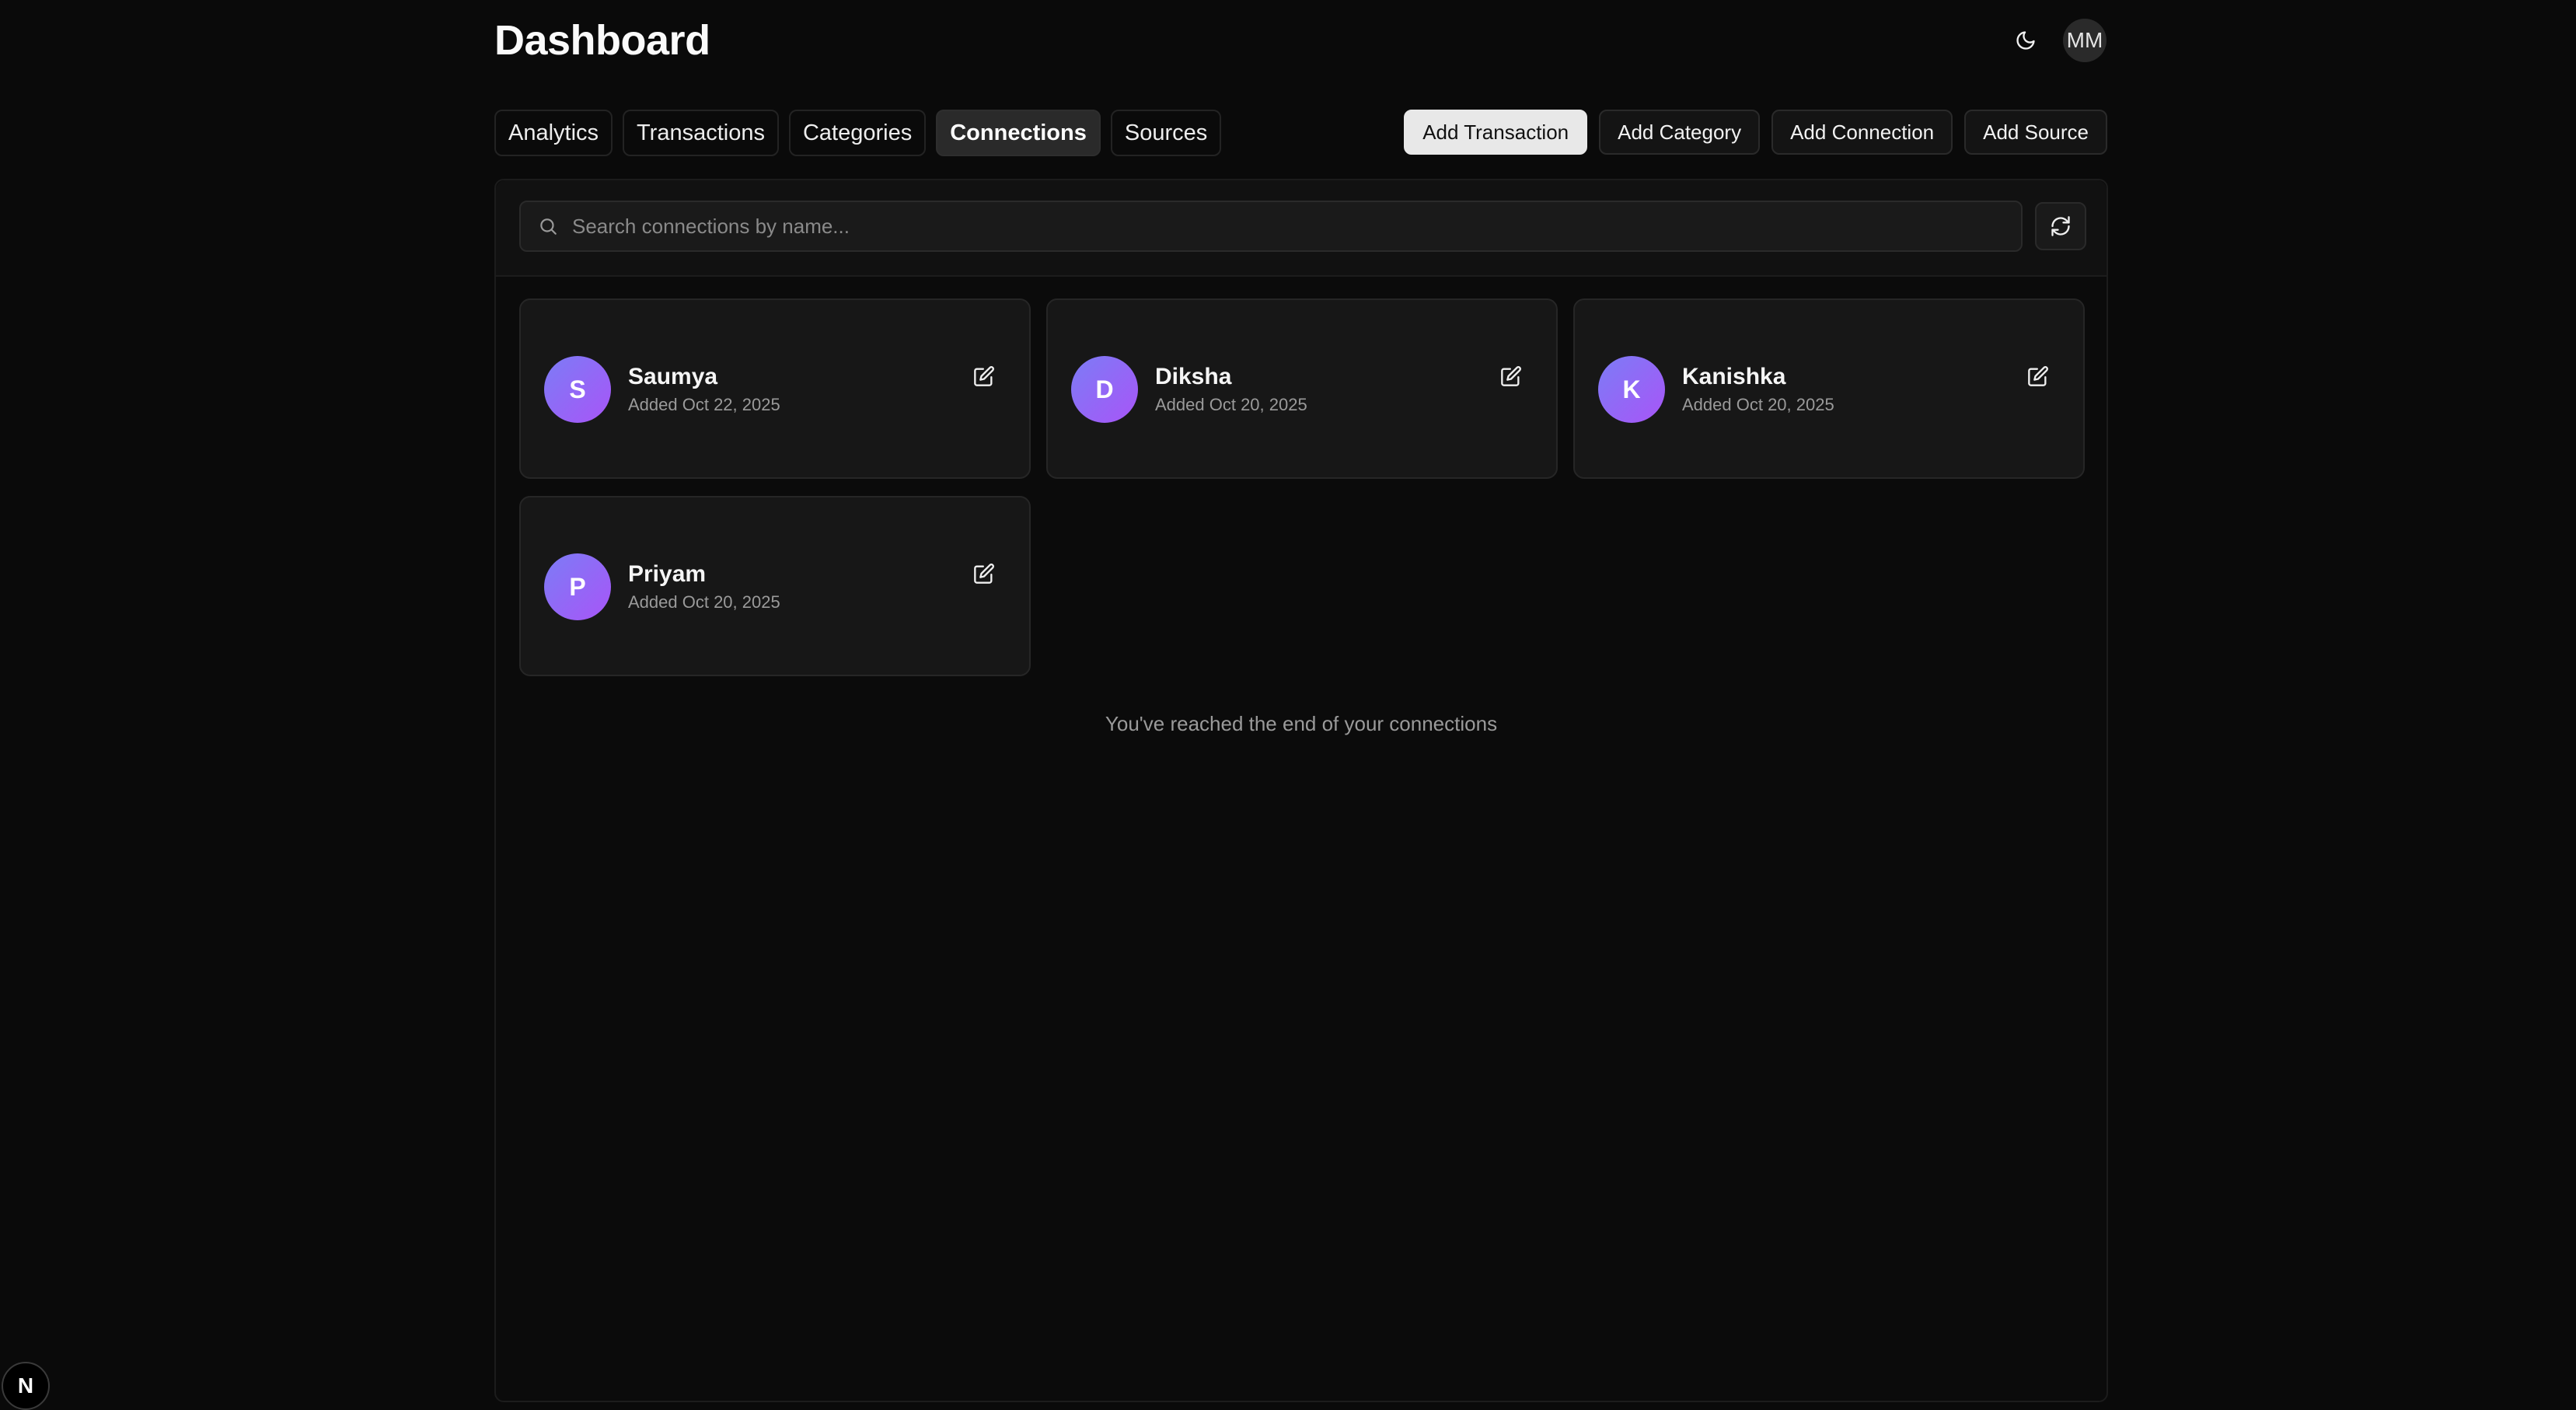 Image resolution: width=2576 pixels, height=1410 pixels. What do you see at coordinates (578, 586) in the screenshot?
I see `connection-avatar: P` at bounding box center [578, 586].